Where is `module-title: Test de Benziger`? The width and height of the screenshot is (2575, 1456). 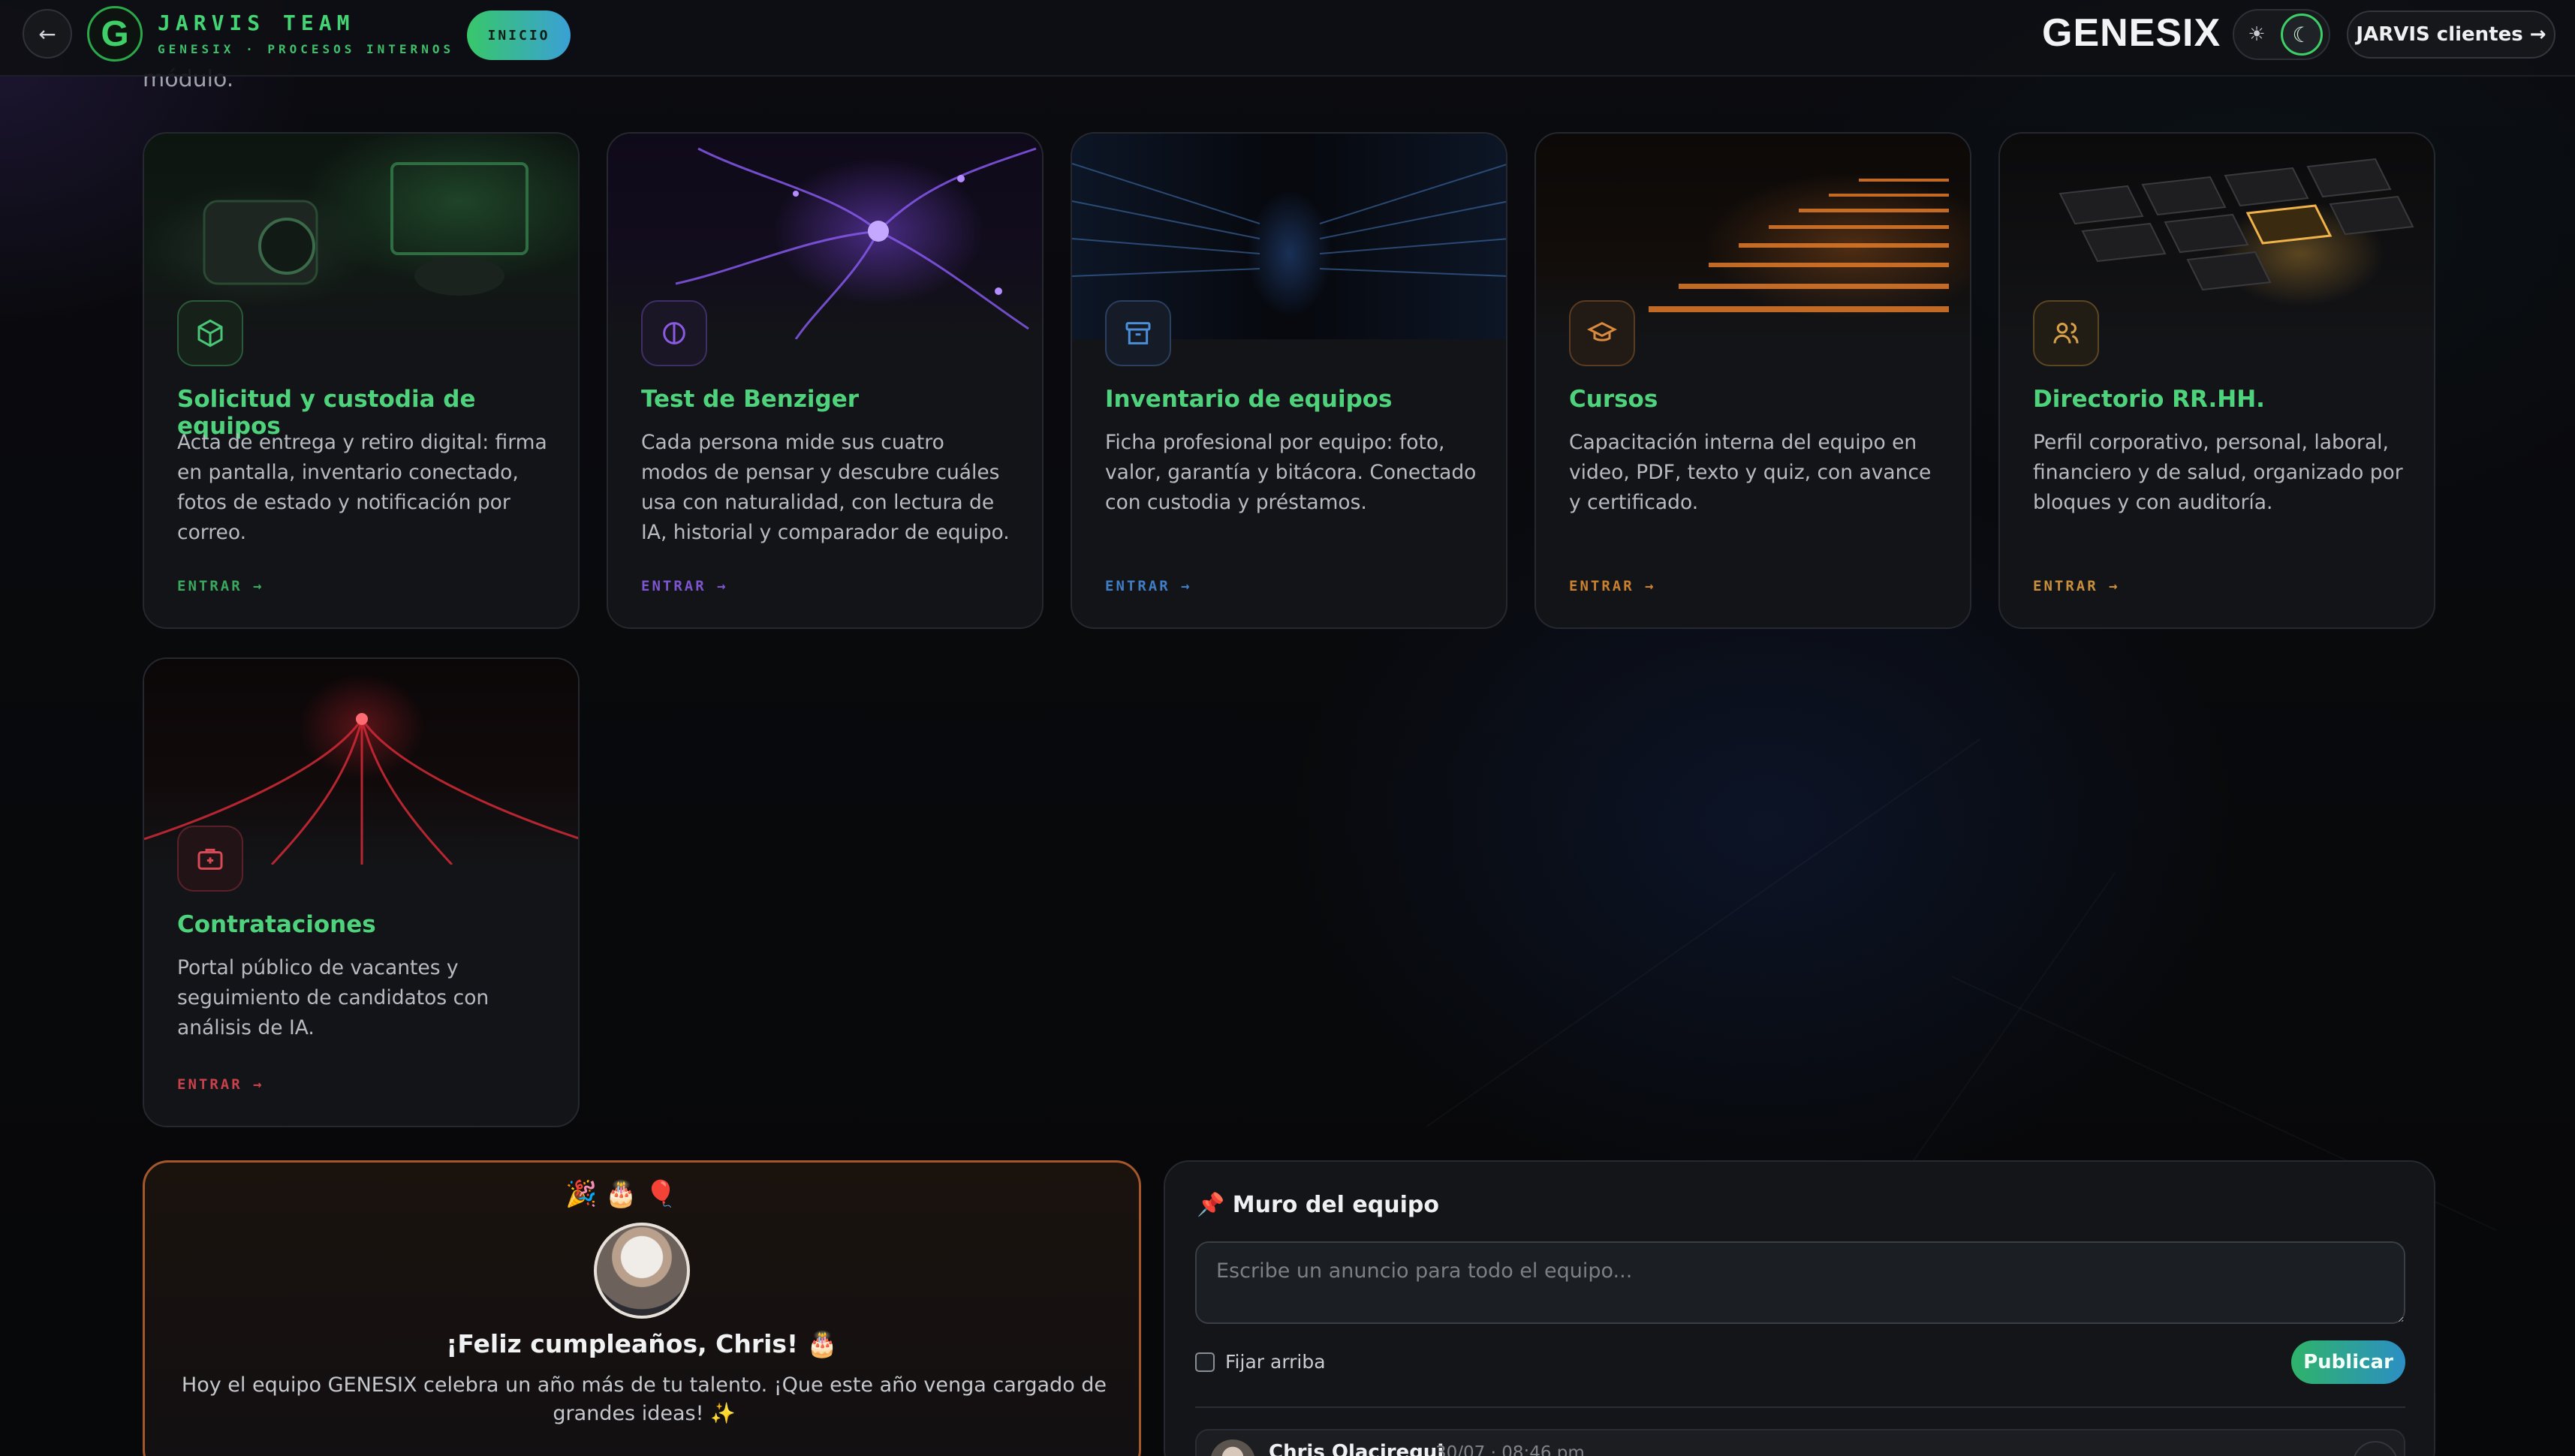 module-title: Test de Benziger is located at coordinates (750, 399).